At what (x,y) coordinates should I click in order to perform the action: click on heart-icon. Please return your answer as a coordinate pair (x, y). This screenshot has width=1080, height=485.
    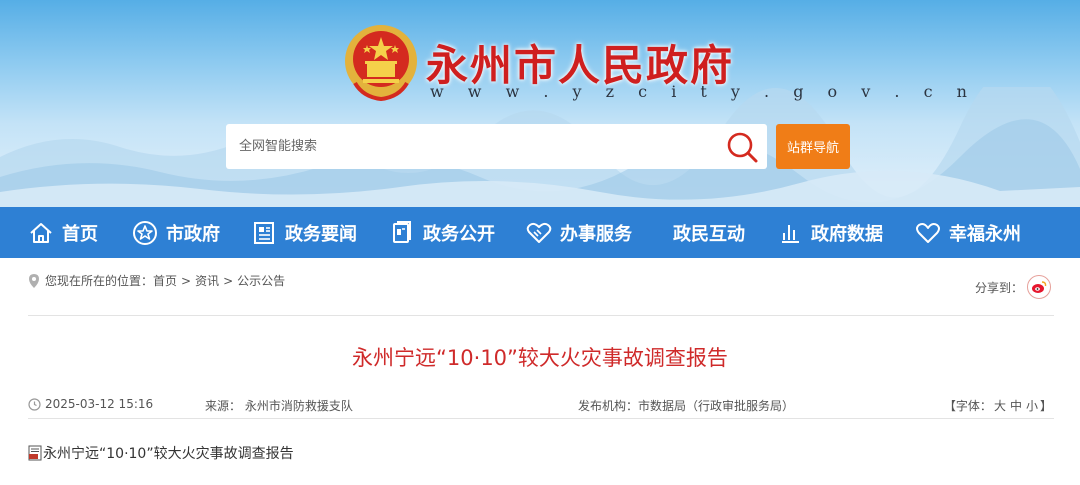
    Looking at the image, I should click on (928, 232).